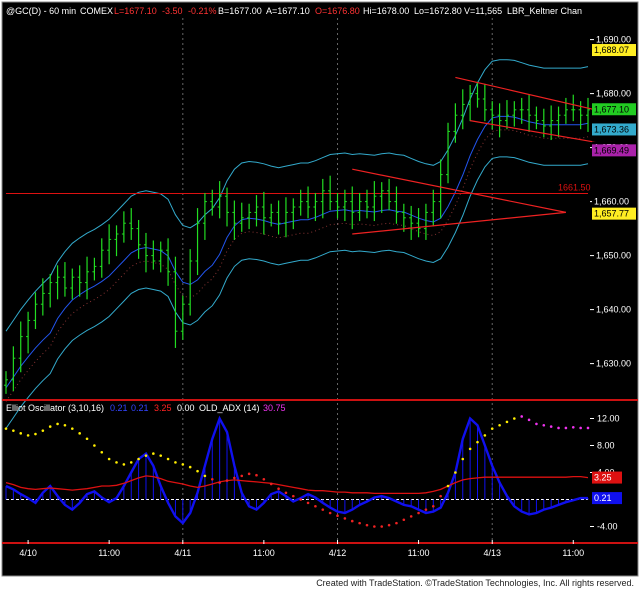 The height and width of the screenshot is (591, 640). What do you see at coordinates (386, 11) in the screenshot?
I see `header-high: Hi=1678.00` at bounding box center [386, 11].